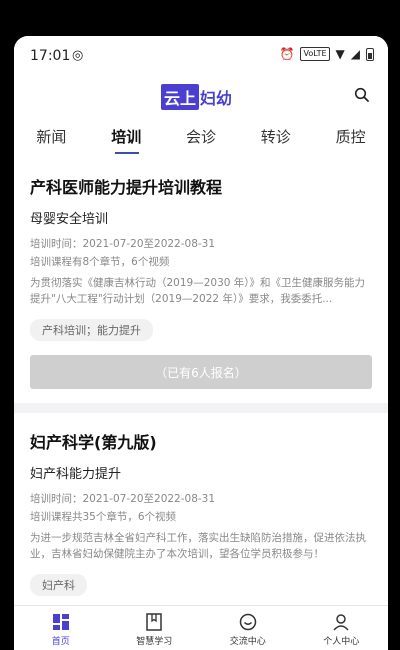 This screenshot has width=400, height=650. Describe the element at coordinates (126, 187) in the screenshot. I see `card-title: 产科医师能力提升培训教程` at that location.